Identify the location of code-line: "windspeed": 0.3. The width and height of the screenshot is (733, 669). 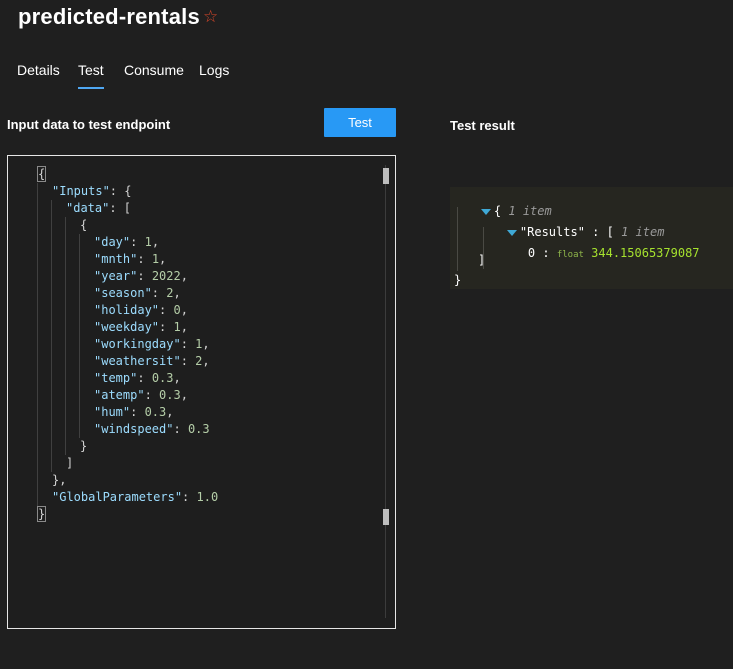
(191, 429).